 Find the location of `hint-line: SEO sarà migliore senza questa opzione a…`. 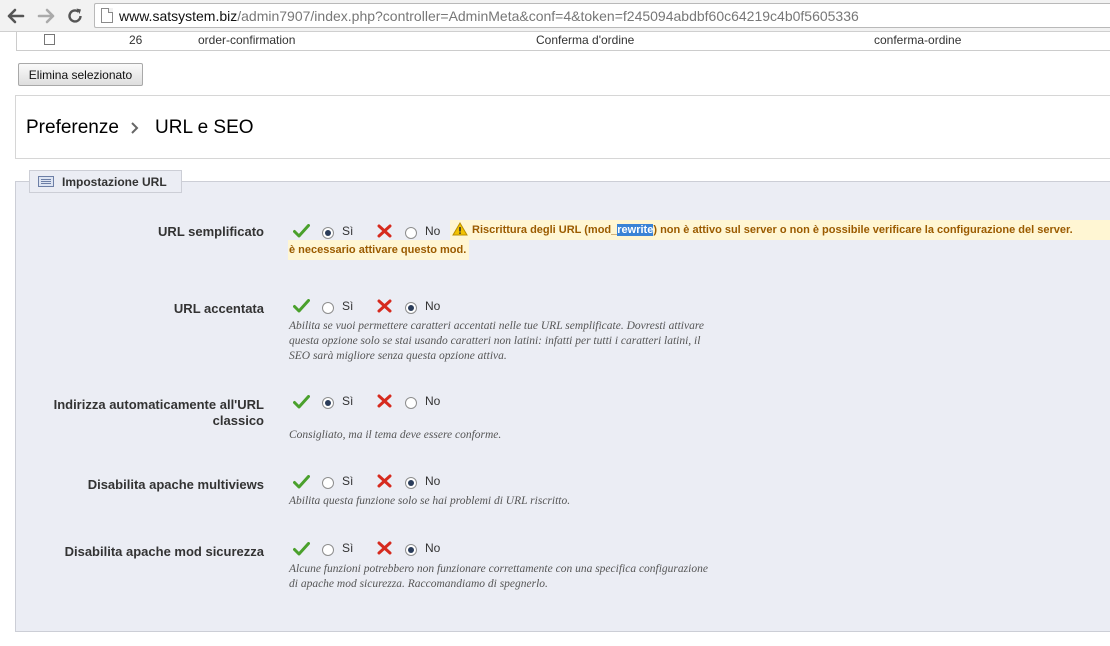

hint-line: SEO sarà migliore senza questa opzione a… is located at coordinates (398, 356).